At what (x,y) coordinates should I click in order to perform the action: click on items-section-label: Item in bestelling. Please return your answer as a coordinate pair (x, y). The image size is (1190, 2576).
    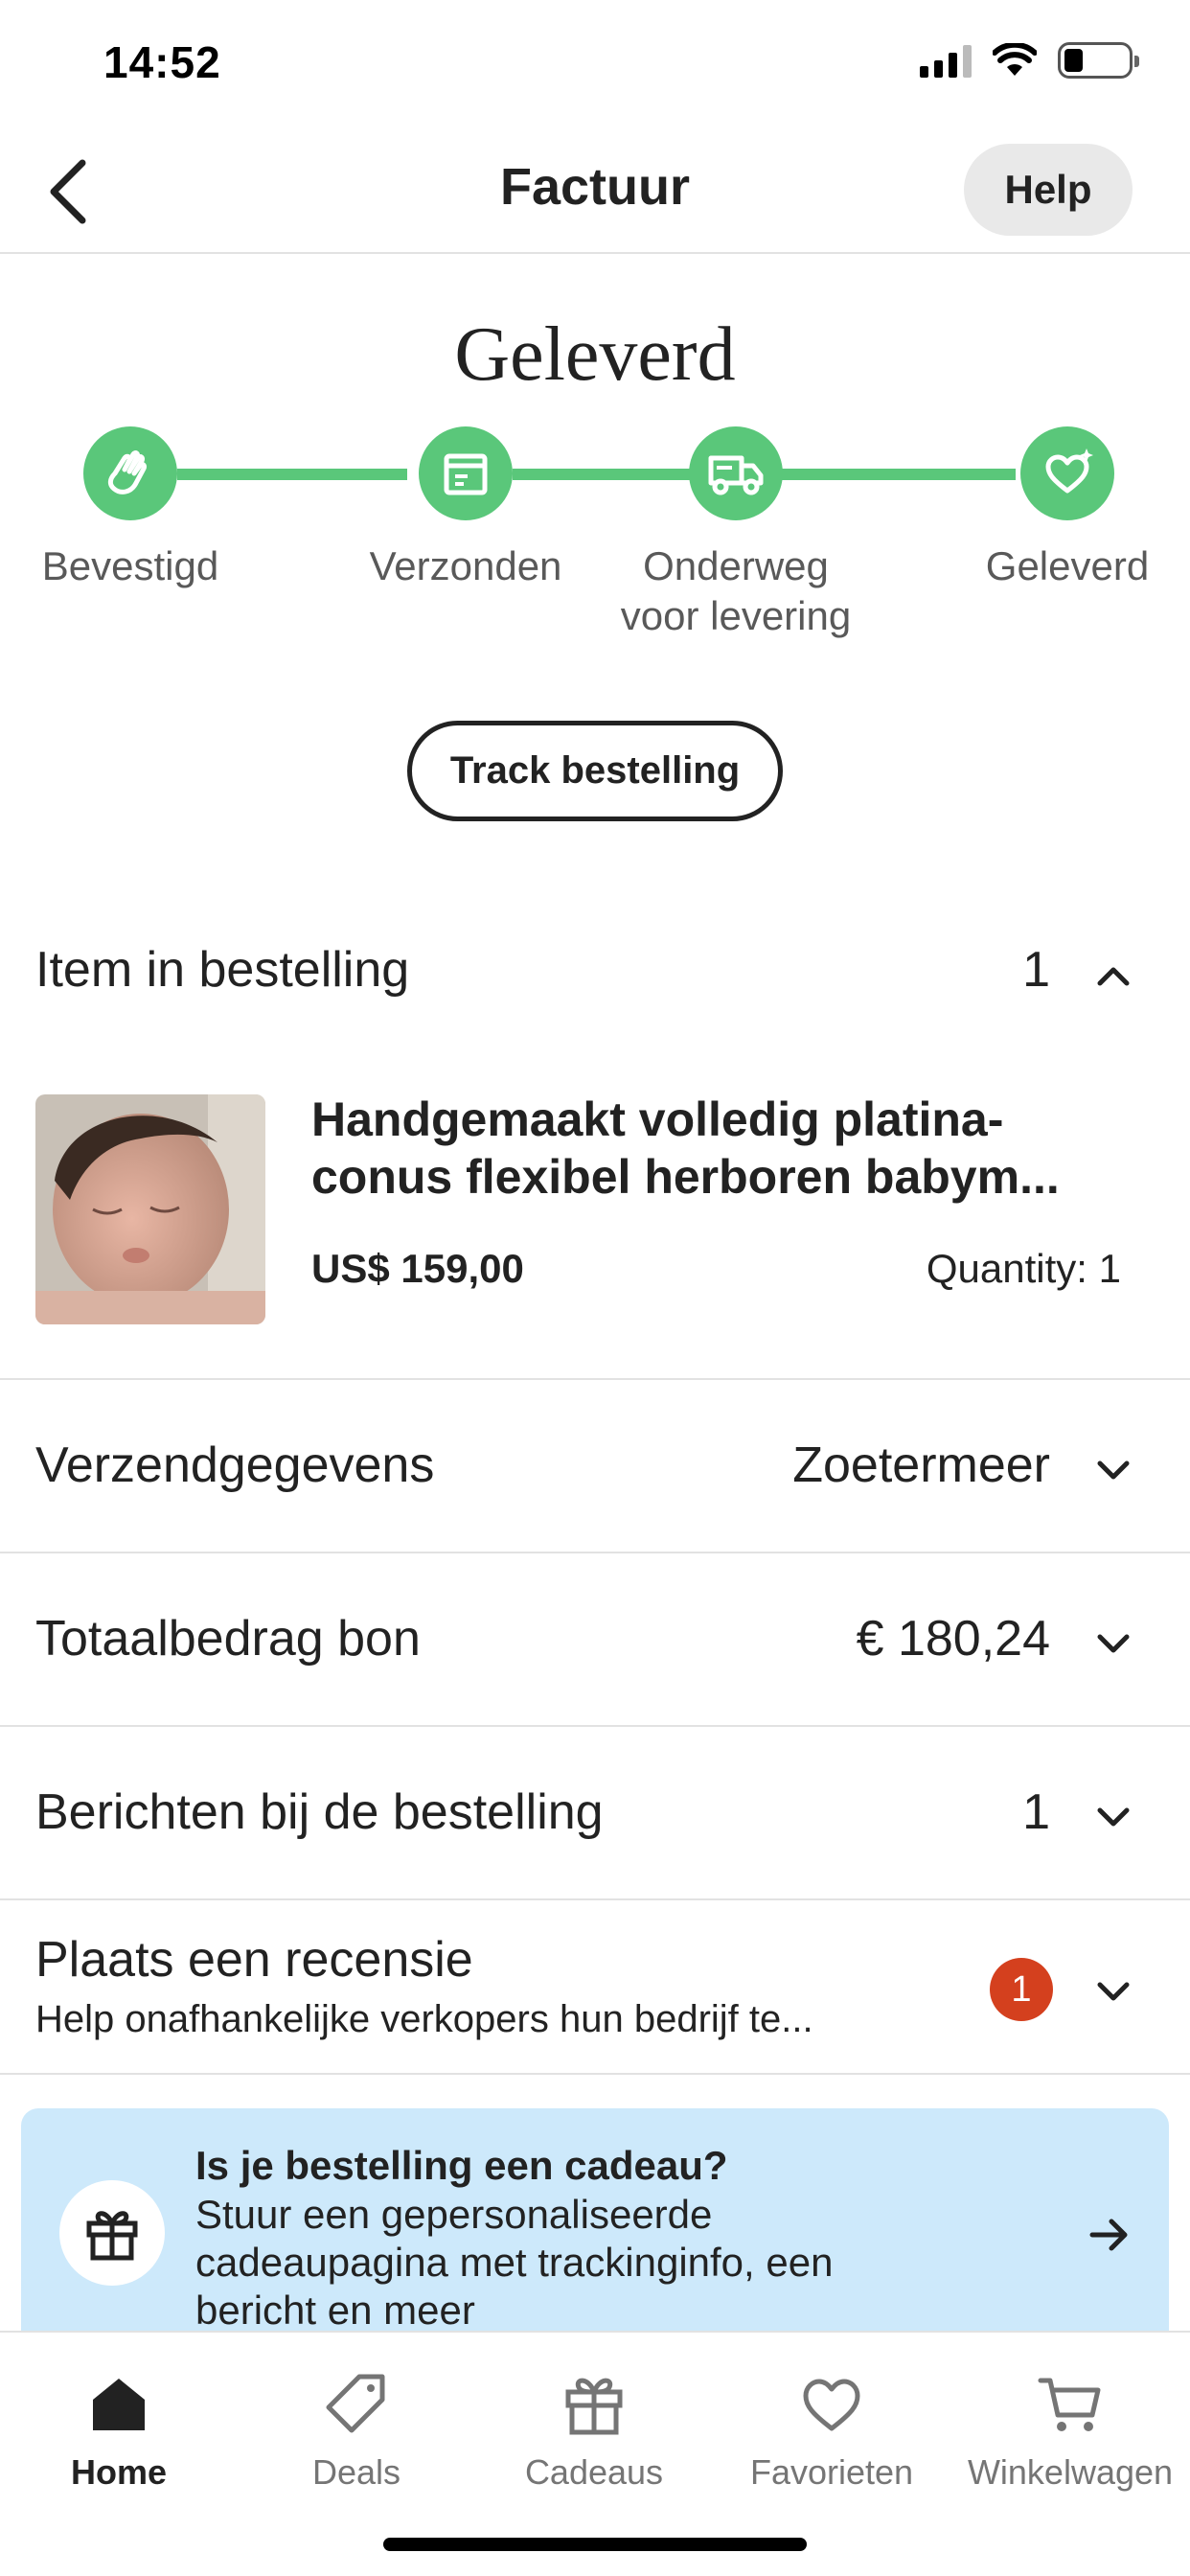
    Looking at the image, I should click on (222, 970).